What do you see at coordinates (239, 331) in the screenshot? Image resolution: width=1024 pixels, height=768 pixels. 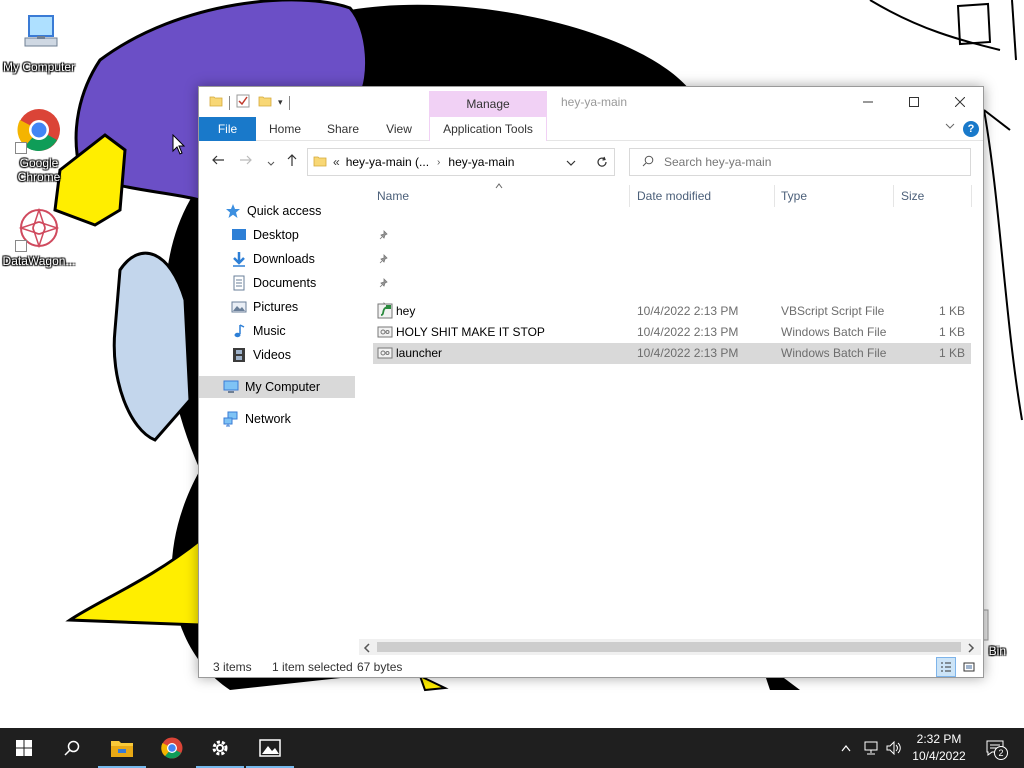 I see `music-note-icon` at bounding box center [239, 331].